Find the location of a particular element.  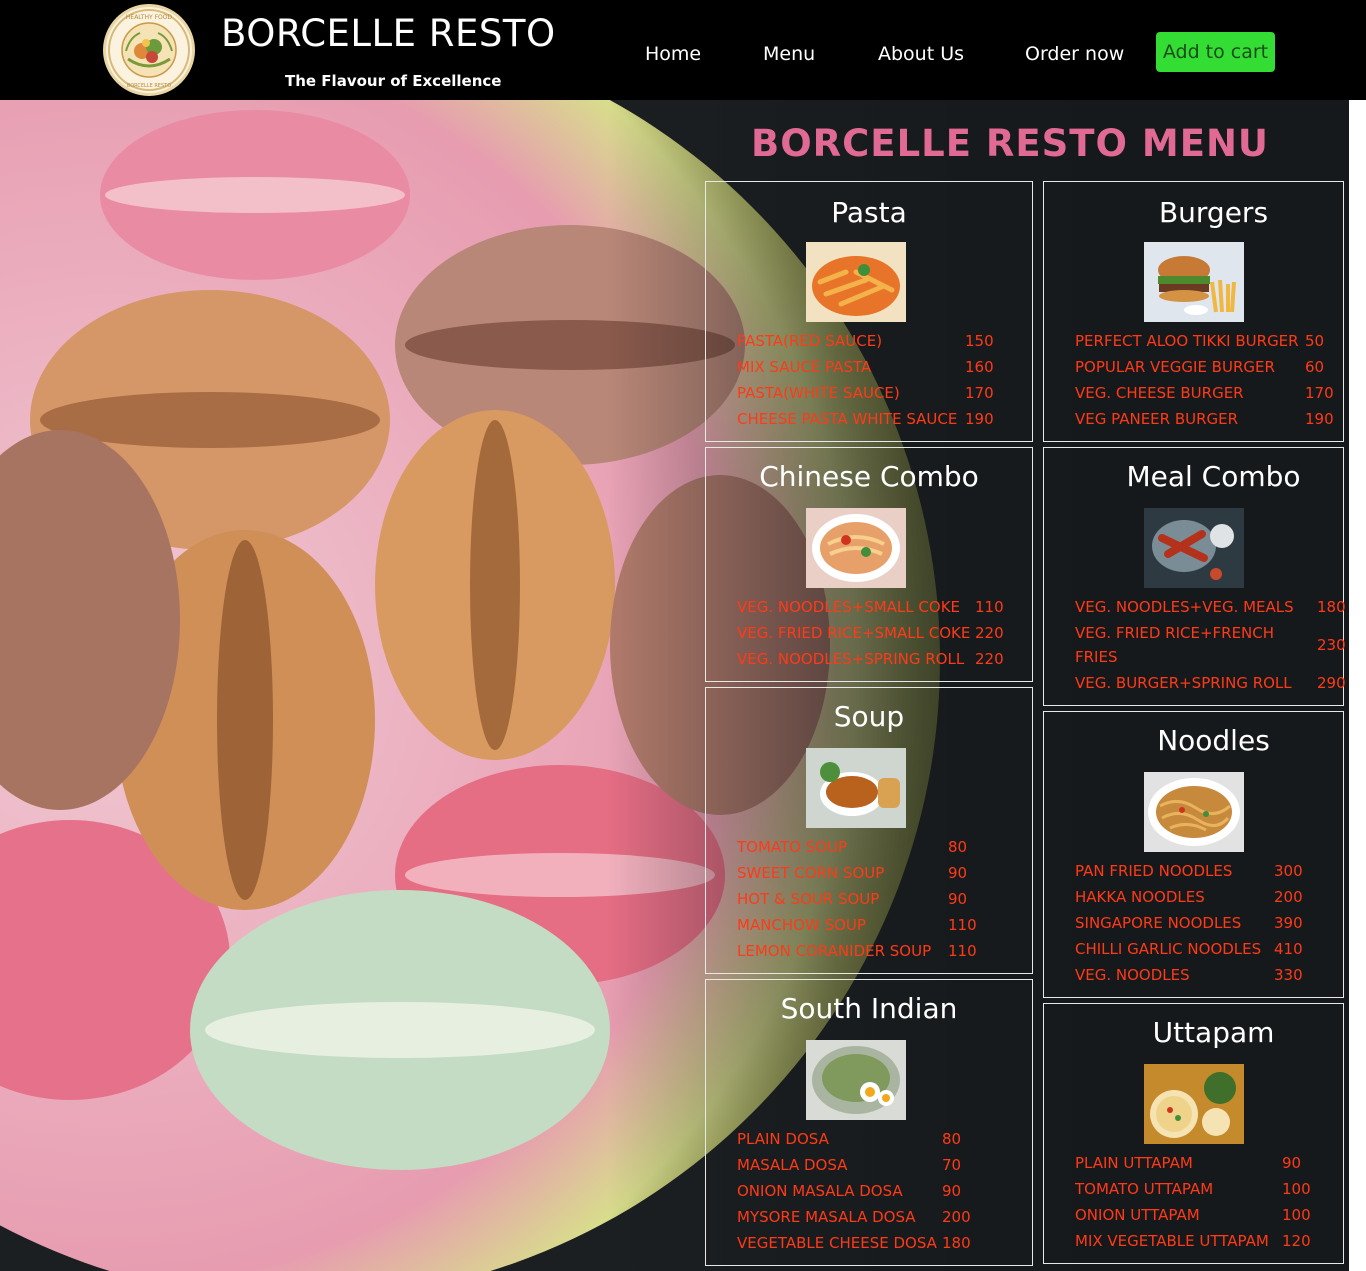

card-title: Noodles is located at coordinates (1213, 740).